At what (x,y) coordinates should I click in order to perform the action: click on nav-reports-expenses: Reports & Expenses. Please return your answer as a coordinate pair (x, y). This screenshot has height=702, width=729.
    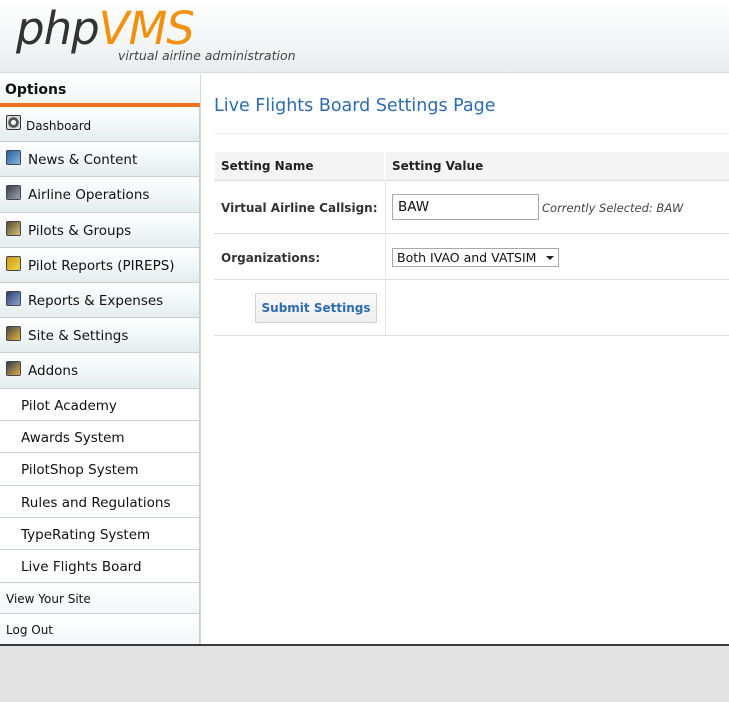
    Looking at the image, I should click on (100, 300).